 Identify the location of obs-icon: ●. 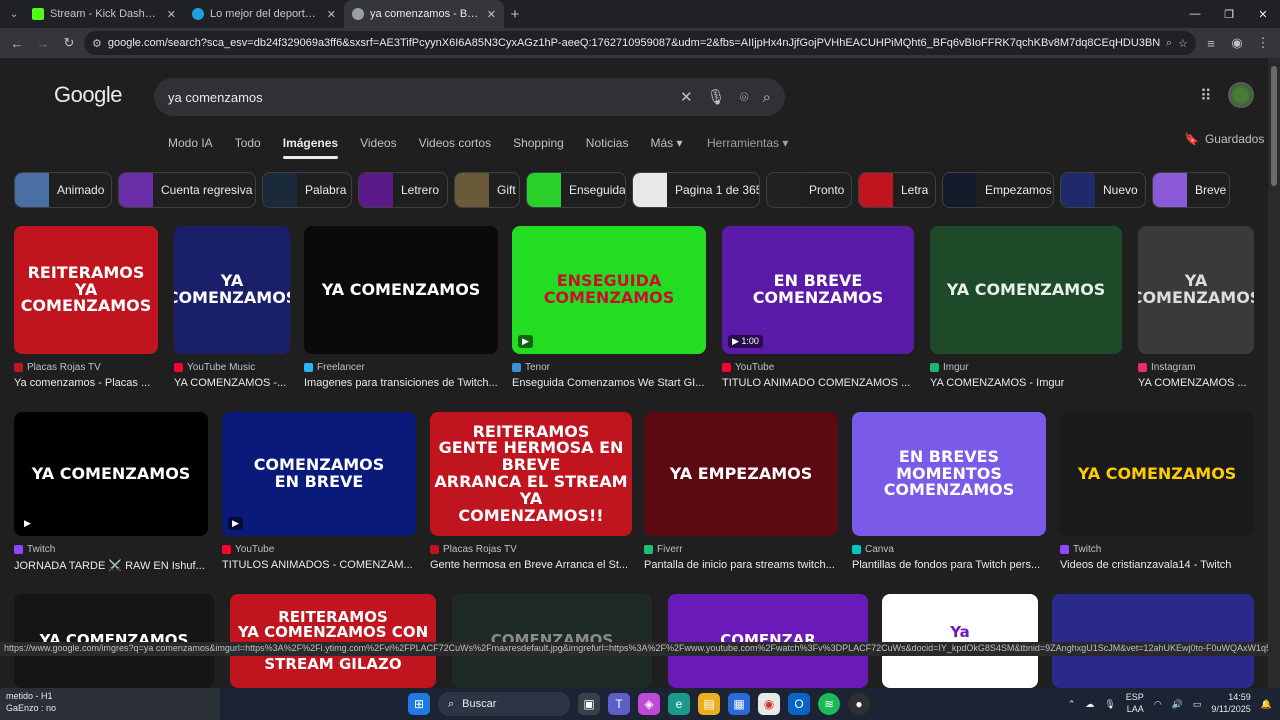
(859, 704).